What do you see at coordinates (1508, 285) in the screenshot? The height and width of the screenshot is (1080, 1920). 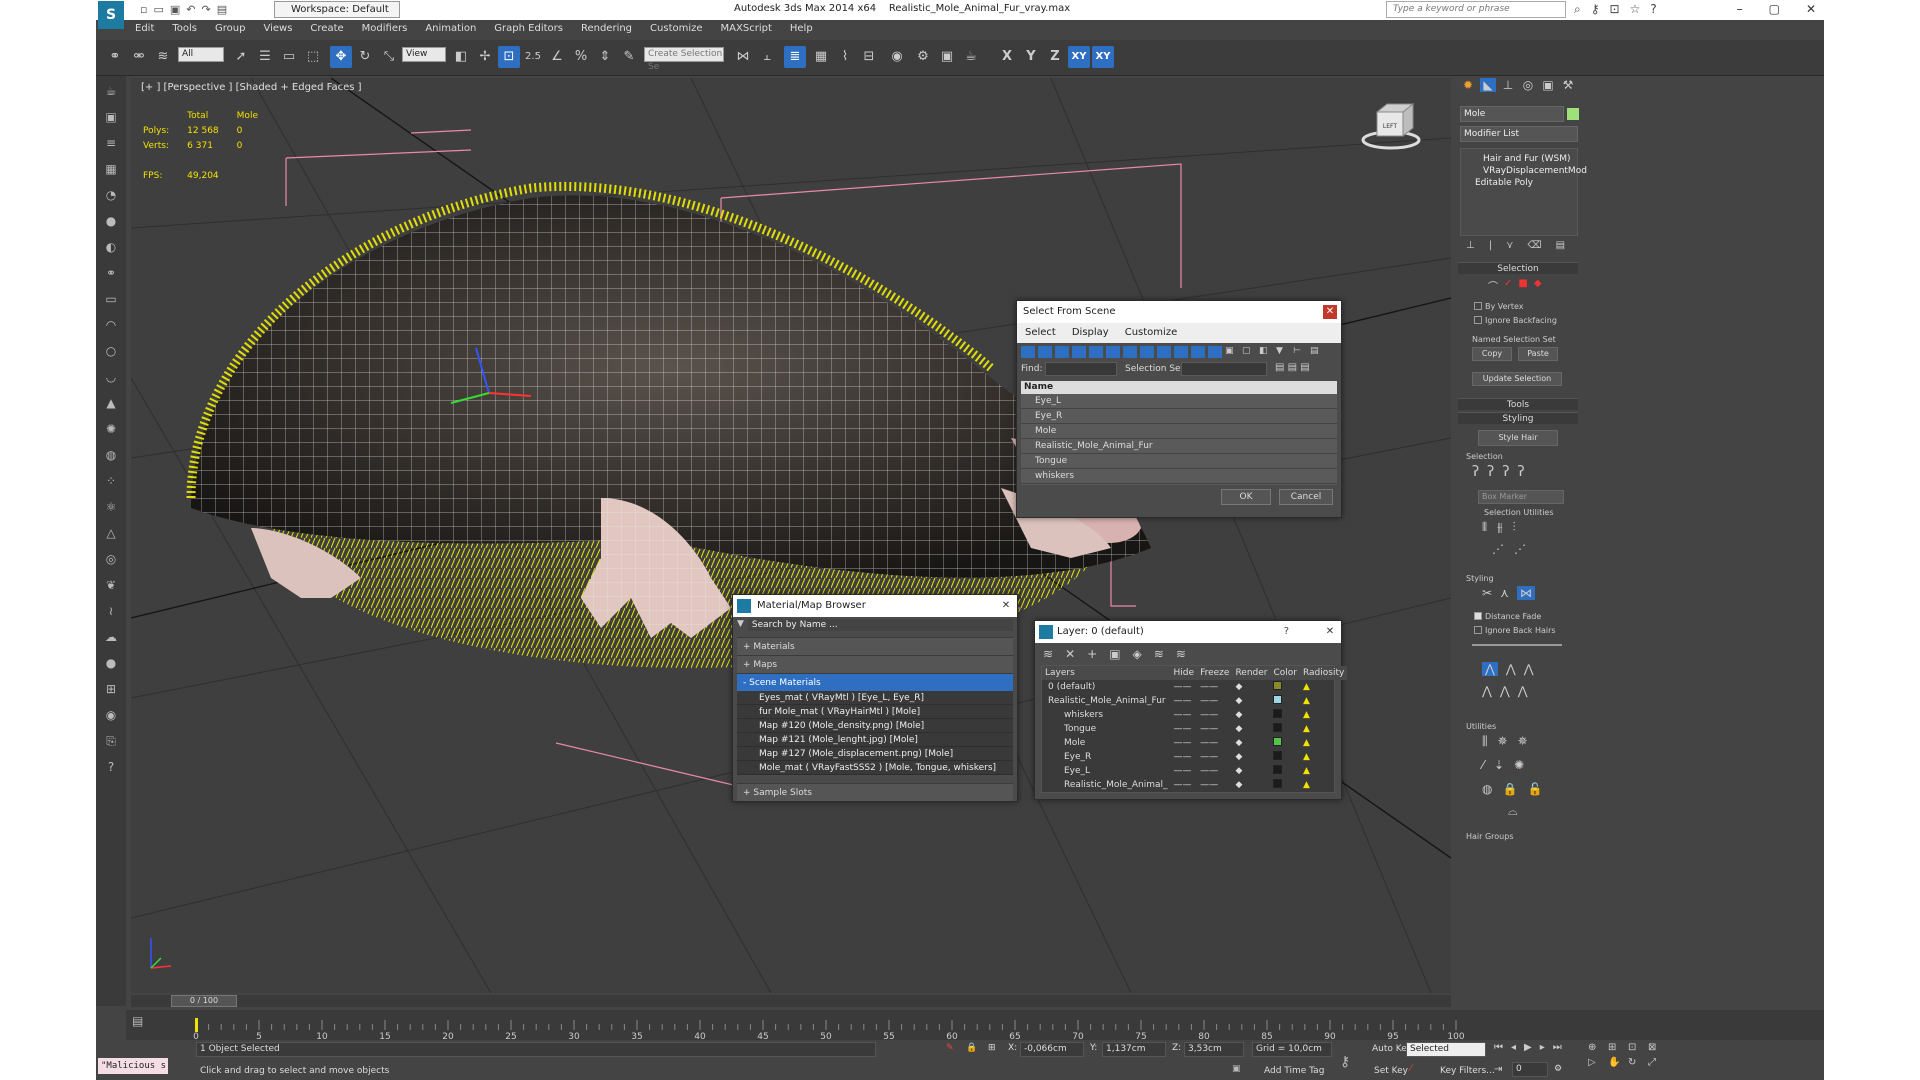 I see `hair-edit-icon: ✓` at bounding box center [1508, 285].